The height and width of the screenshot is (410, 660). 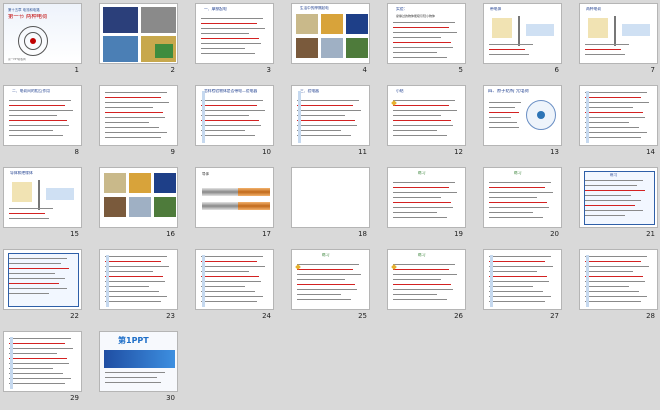 What do you see at coordinates (522, 33) in the screenshot?
I see `slide-thumbnail-6: 带电体` at bounding box center [522, 33].